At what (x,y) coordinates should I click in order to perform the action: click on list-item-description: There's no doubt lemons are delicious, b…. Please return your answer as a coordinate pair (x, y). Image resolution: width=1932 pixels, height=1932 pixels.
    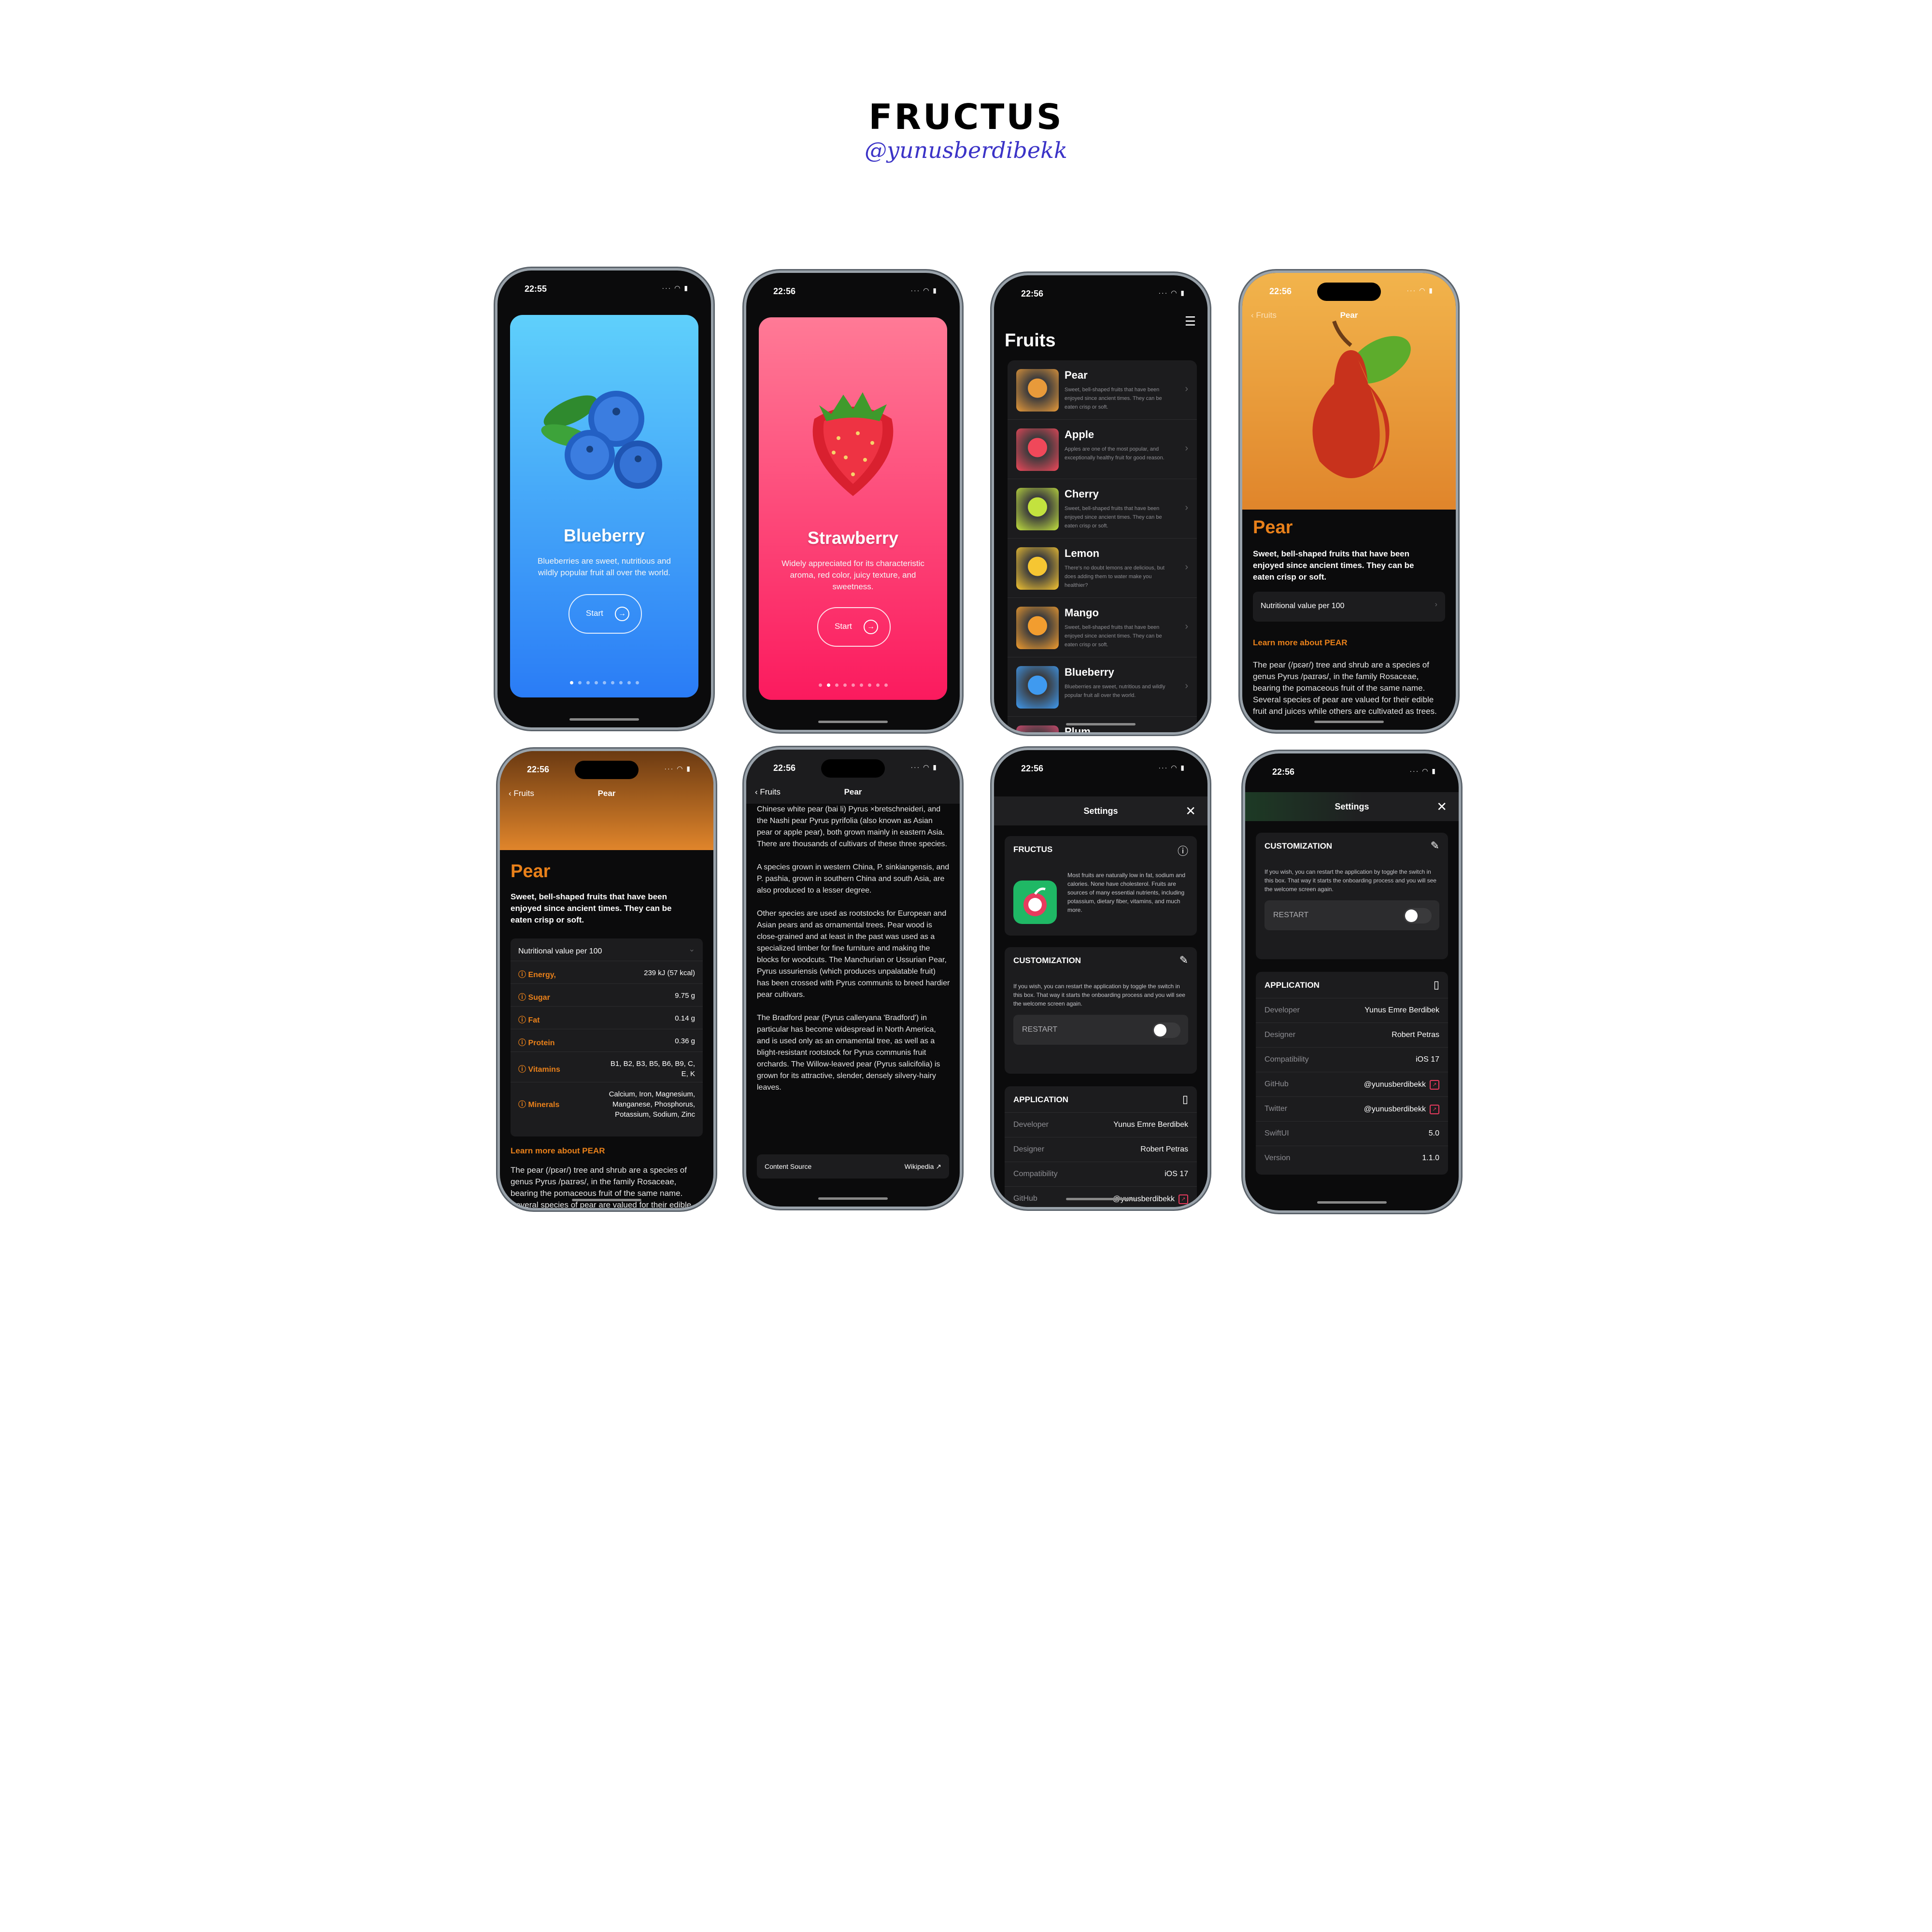
    Looking at the image, I should click on (1115, 576).